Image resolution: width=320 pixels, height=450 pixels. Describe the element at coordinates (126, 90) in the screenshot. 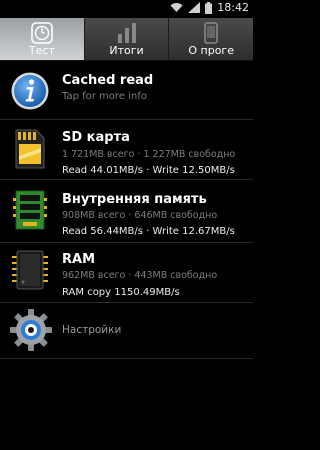

I see `cached-read-item: Cached read Tap for more info` at that location.